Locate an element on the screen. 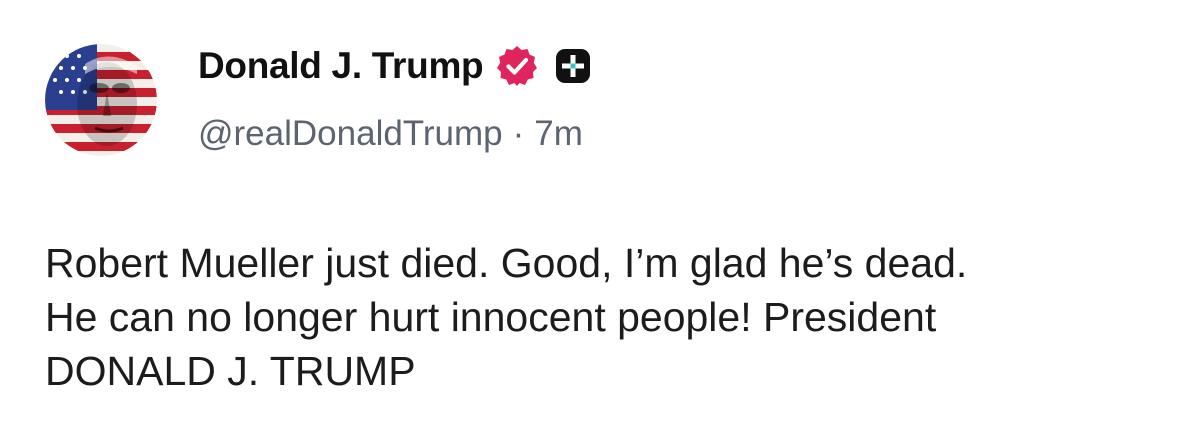  author-avatar is located at coordinates (101, 100).